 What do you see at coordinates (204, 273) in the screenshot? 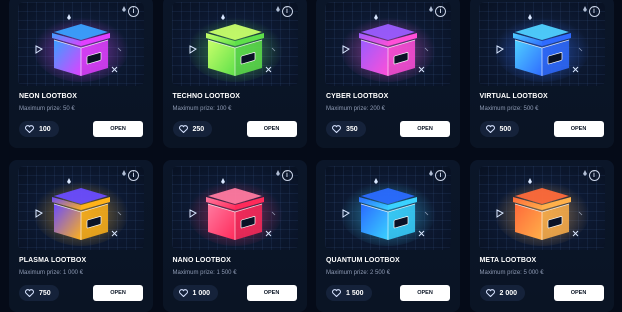
I see `max-prize: Maximum prize: 1 500 €` at bounding box center [204, 273].